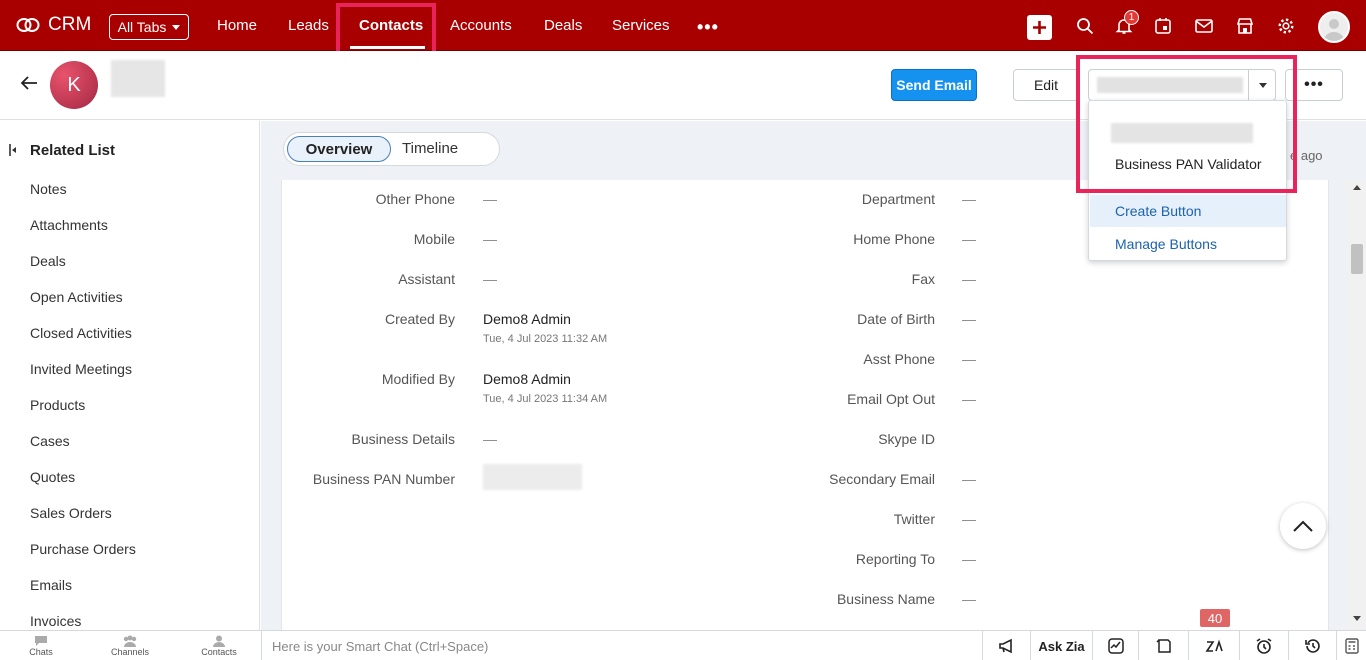  I want to click on field-value-asst-phone: —, so click(969, 359).